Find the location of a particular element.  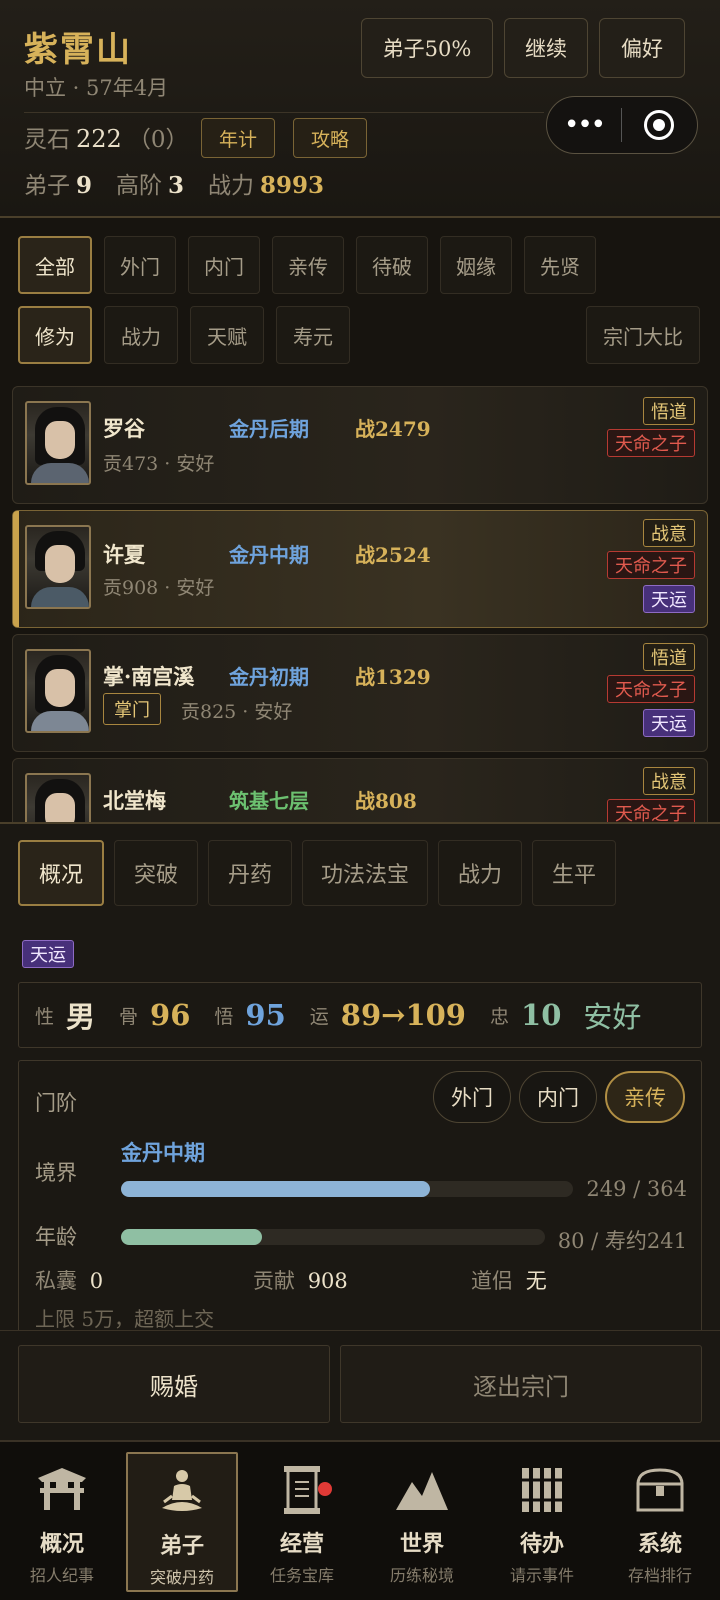

chest-icon is located at coordinates (660, 1490).